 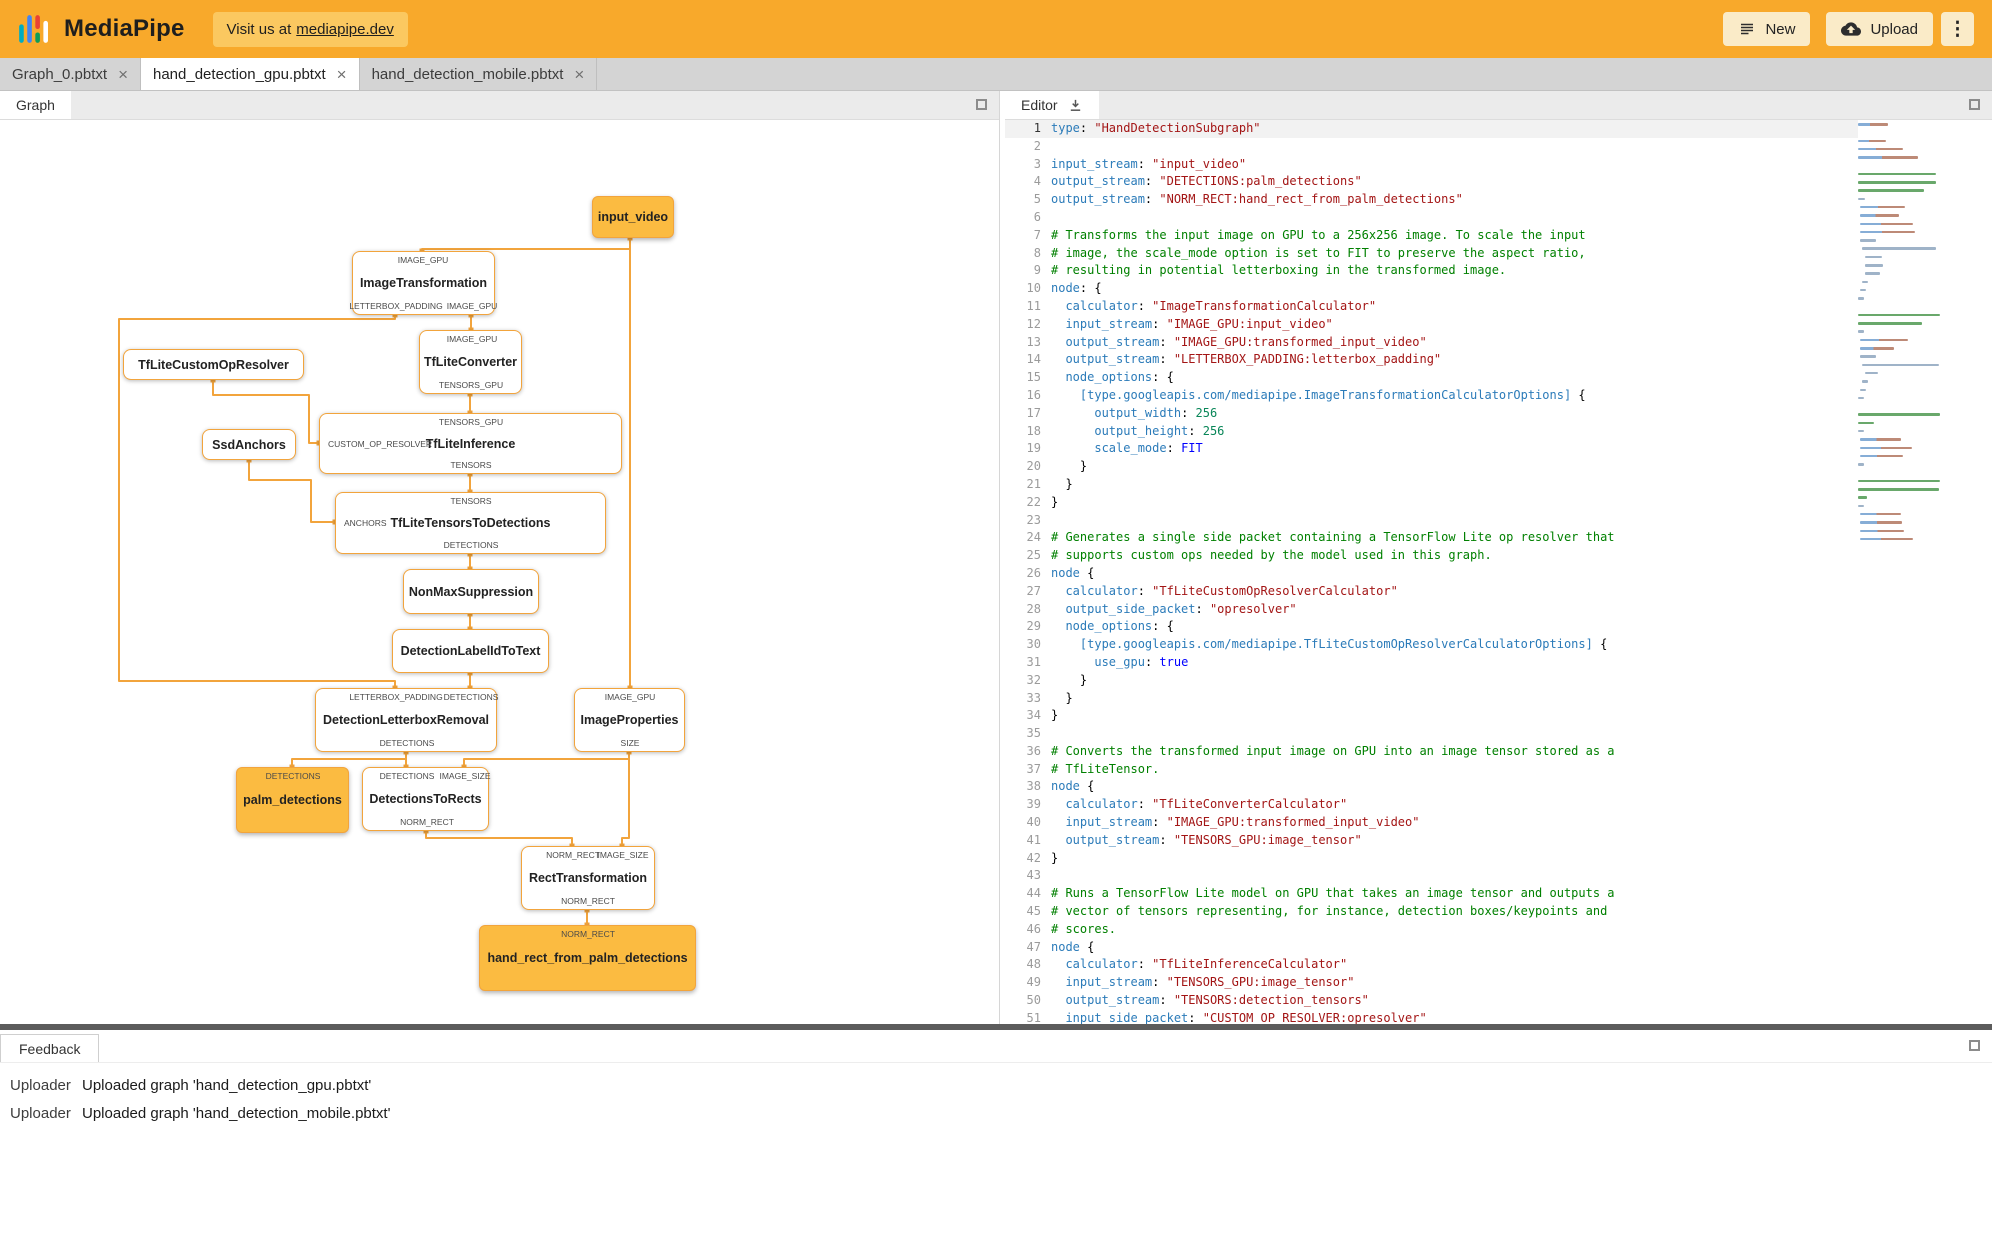 I want to click on tab-graph: Graph, so click(x=35, y=105).